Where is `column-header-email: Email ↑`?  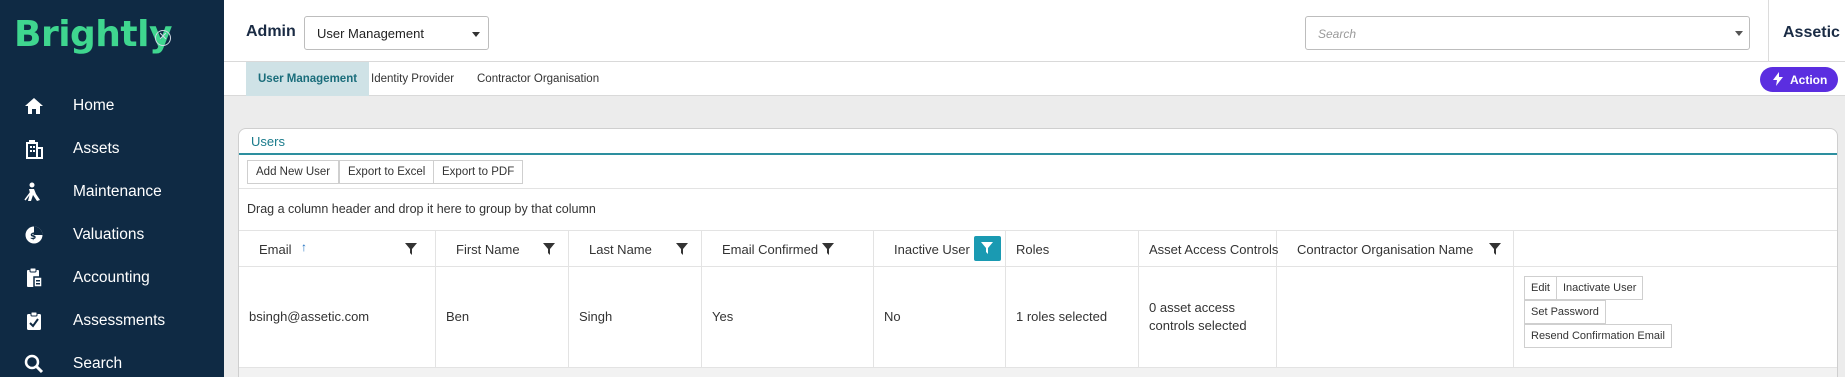
column-header-email: Email ↑ is located at coordinates (337, 248).